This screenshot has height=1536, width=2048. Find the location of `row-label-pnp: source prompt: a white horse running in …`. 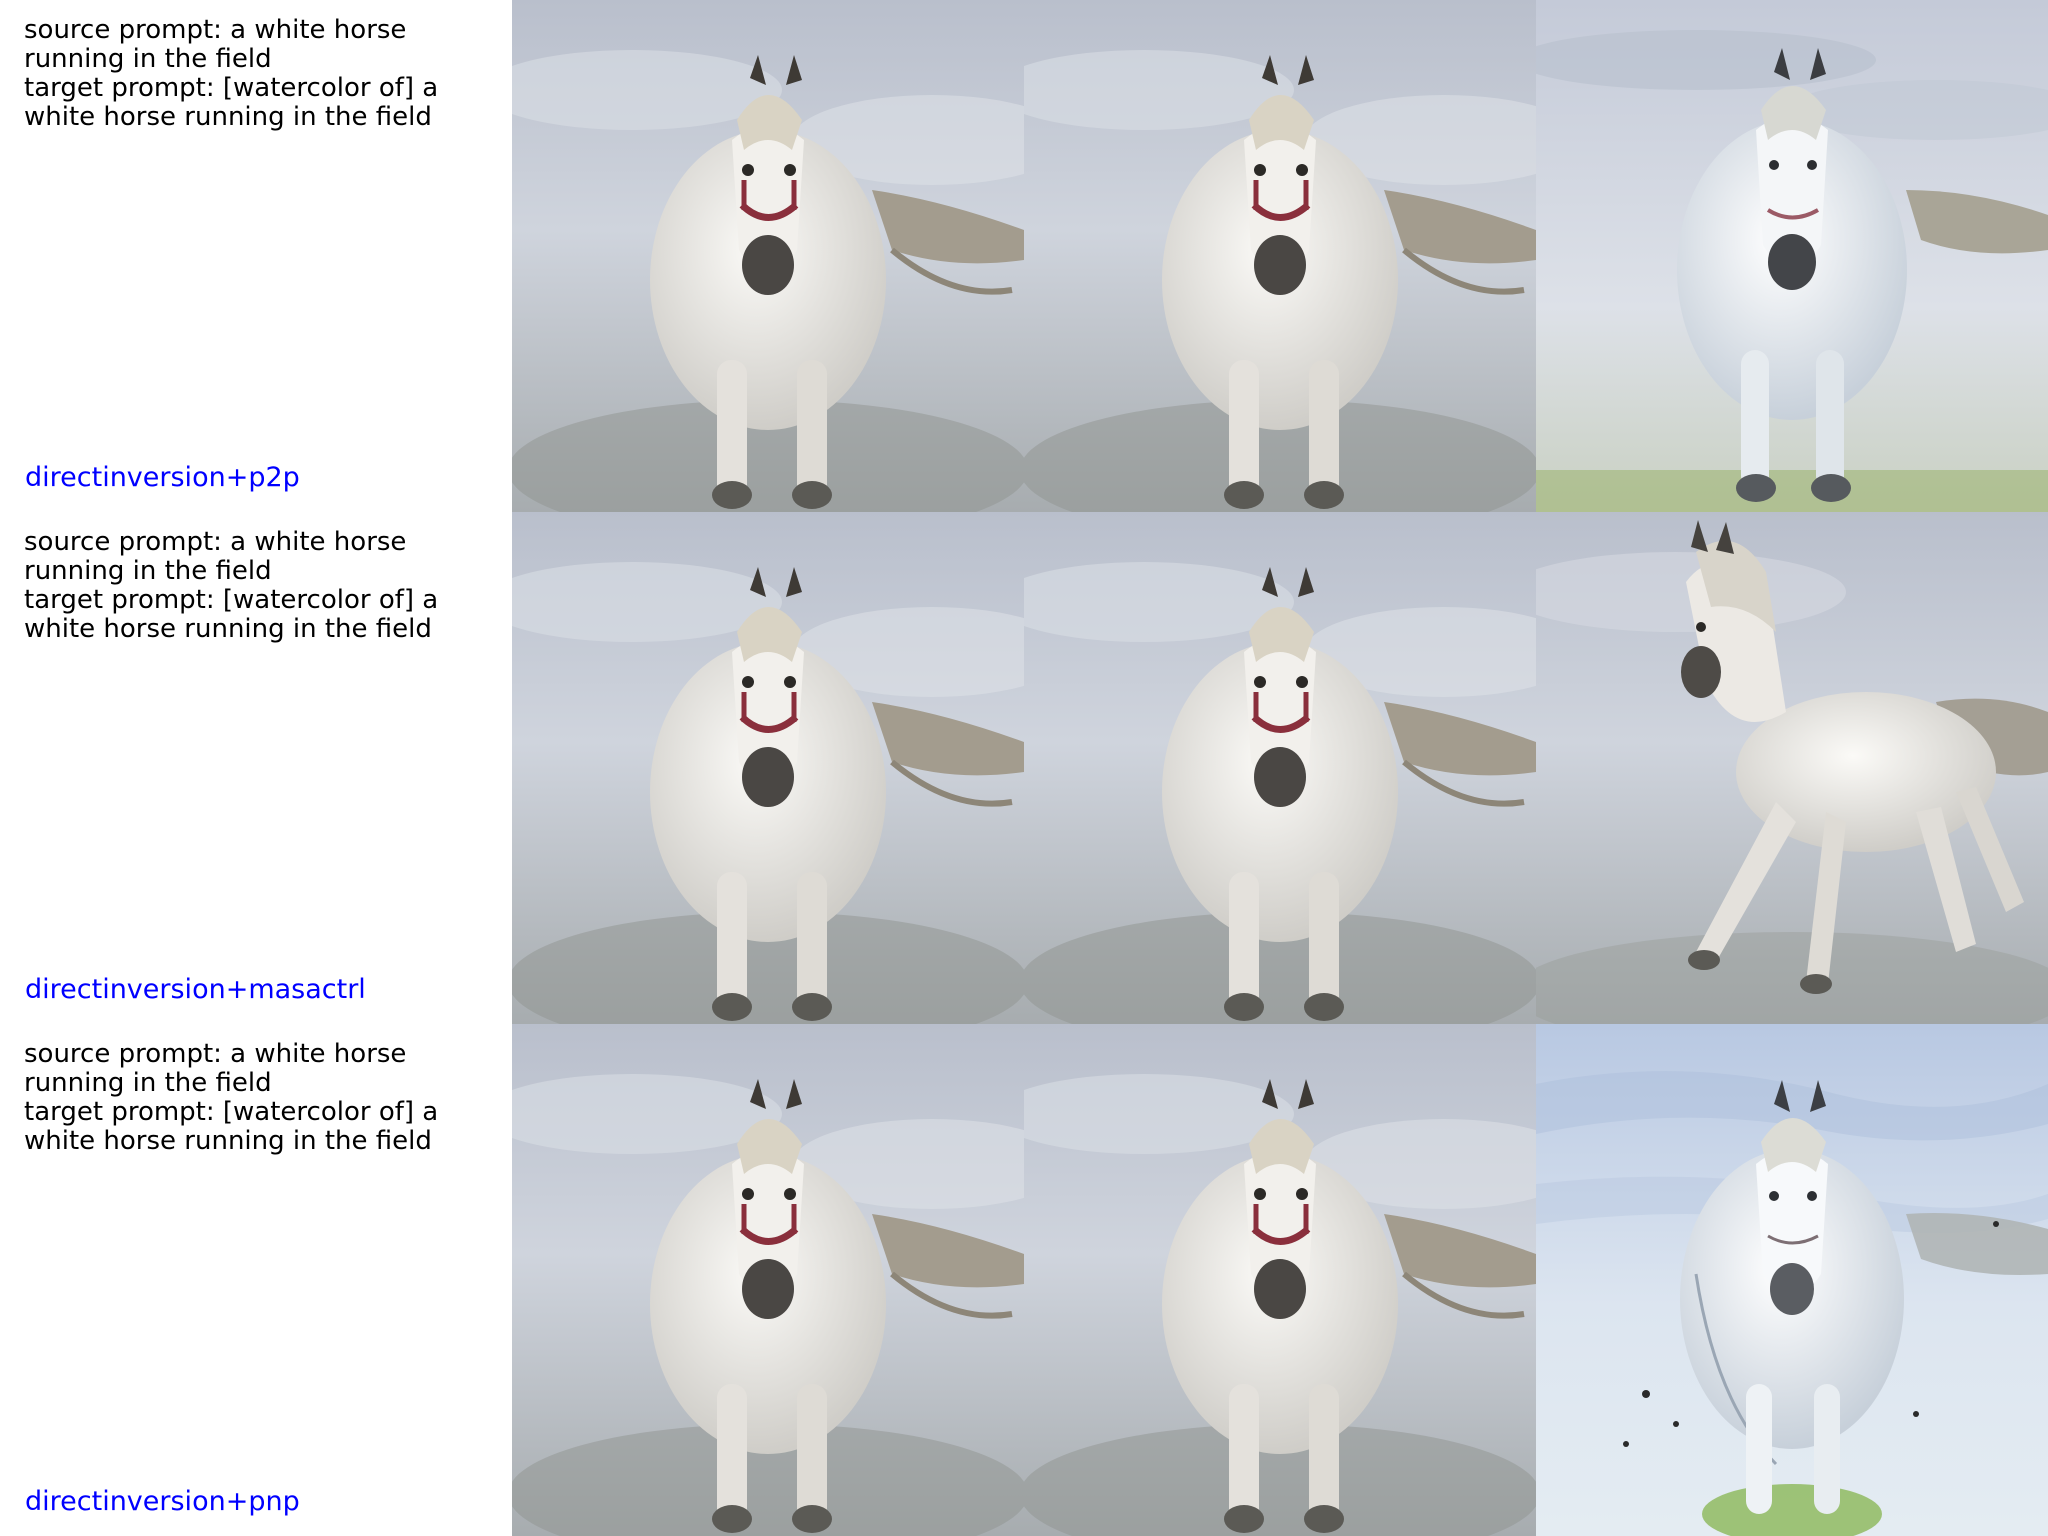

row-label-pnp: source prompt: a white horse running in … is located at coordinates (256, 1280).